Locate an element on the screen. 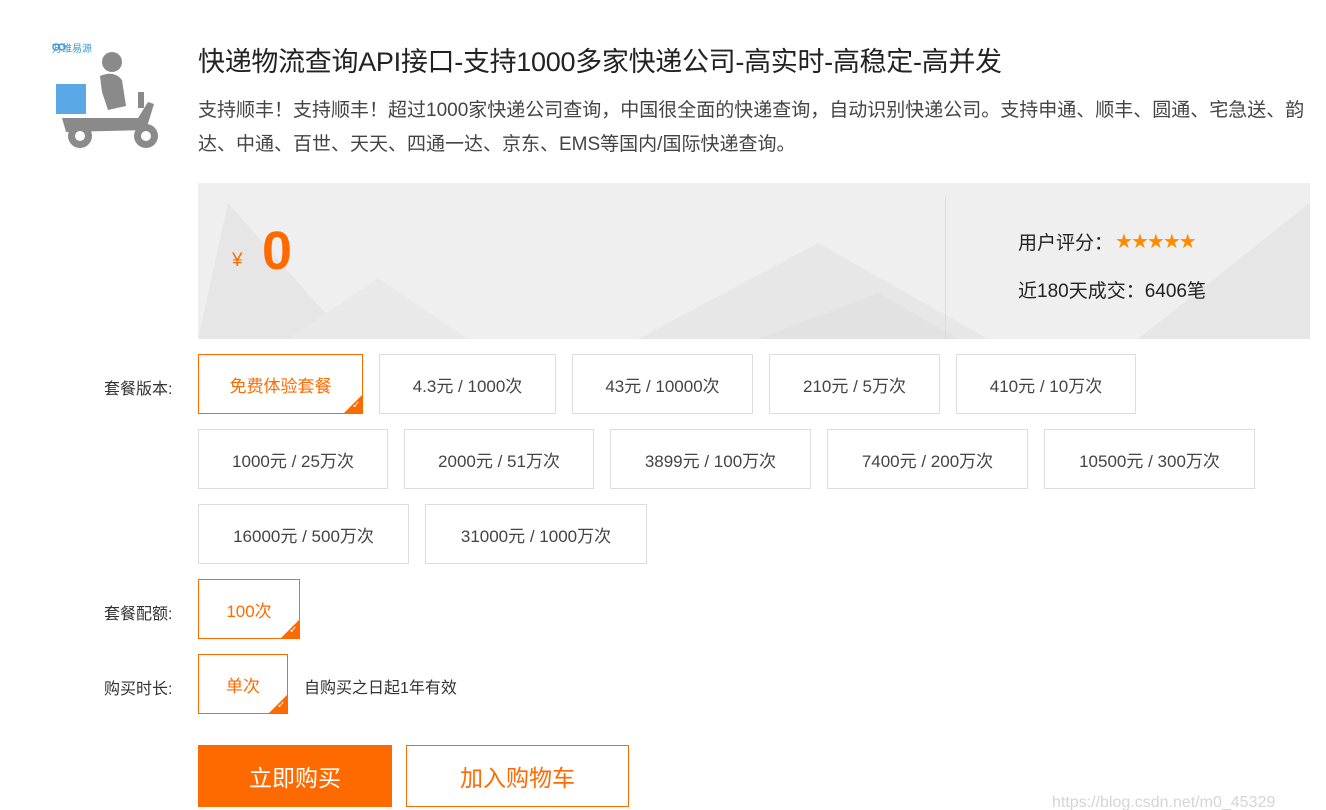 Image resolution: width=1326 pixels, height=810 pixels. package-option-label: 10500元 / 300万次 is located at coordinates (1149, 461).